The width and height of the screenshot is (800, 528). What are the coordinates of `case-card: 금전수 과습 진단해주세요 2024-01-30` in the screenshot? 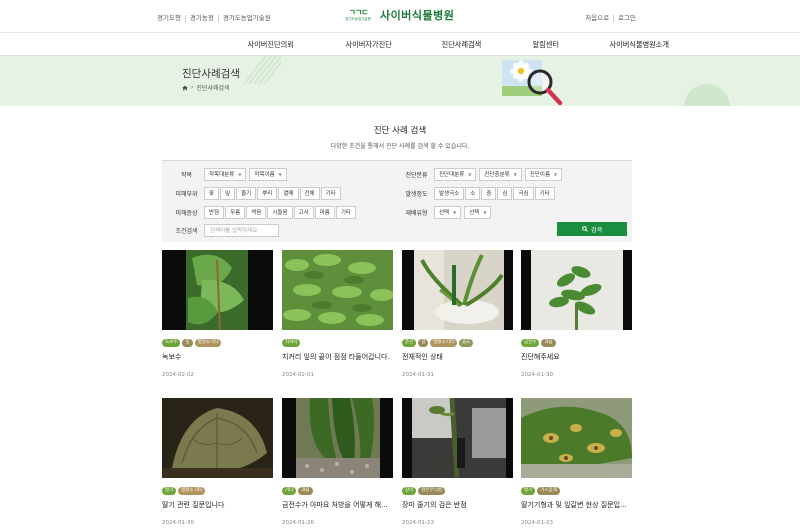 It's located at (576, 314).